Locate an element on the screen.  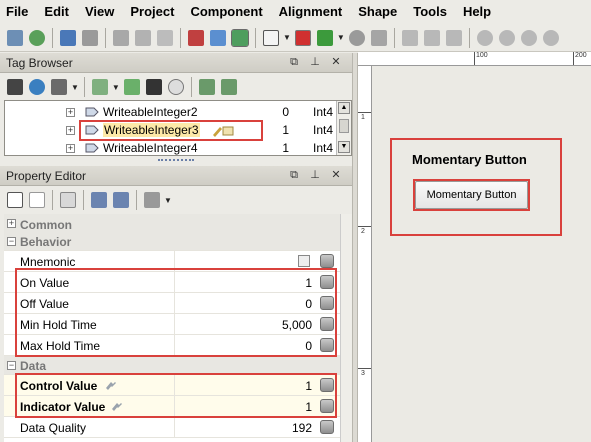
prop-data-quality: Data Quality 192 is located at coordinates (172, 427).